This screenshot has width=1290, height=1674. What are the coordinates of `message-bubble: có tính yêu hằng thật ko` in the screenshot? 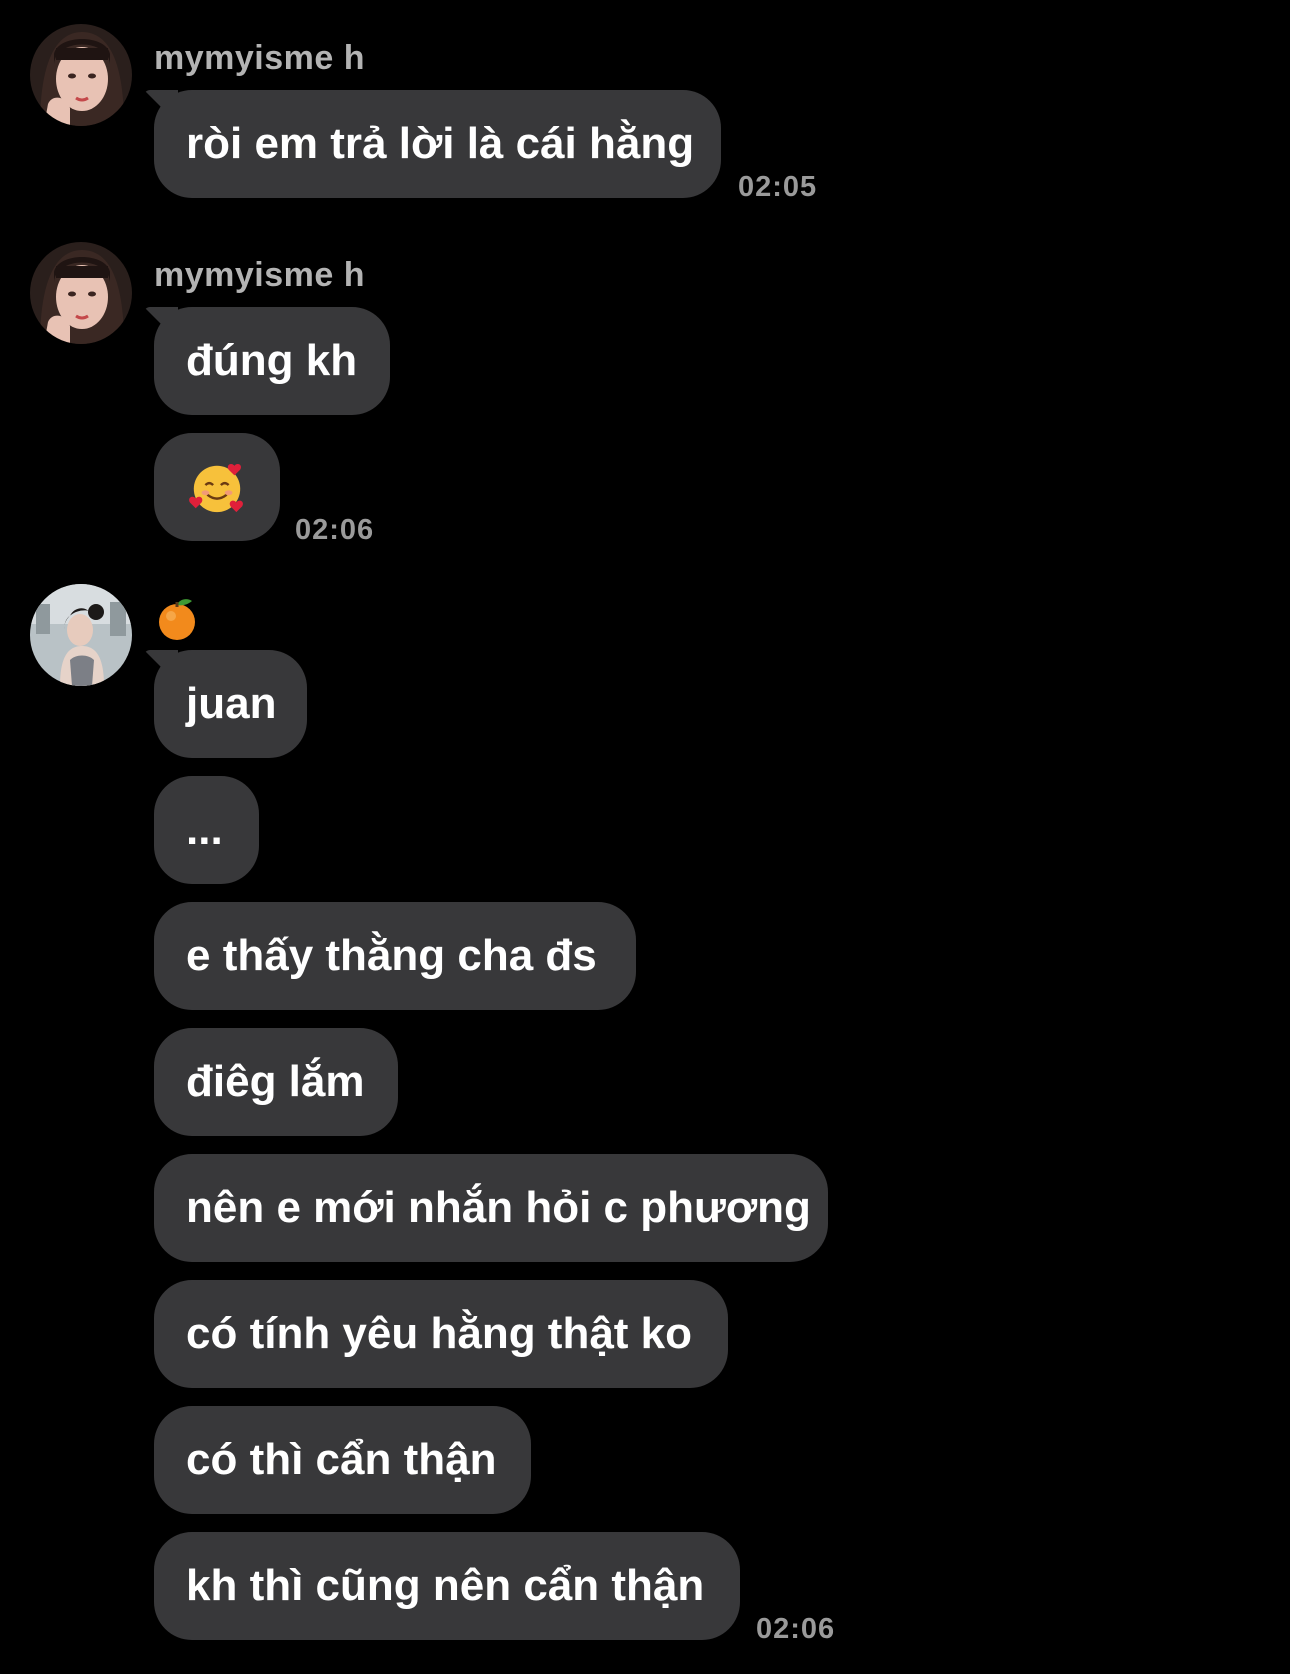 It's located at (441, 1334).